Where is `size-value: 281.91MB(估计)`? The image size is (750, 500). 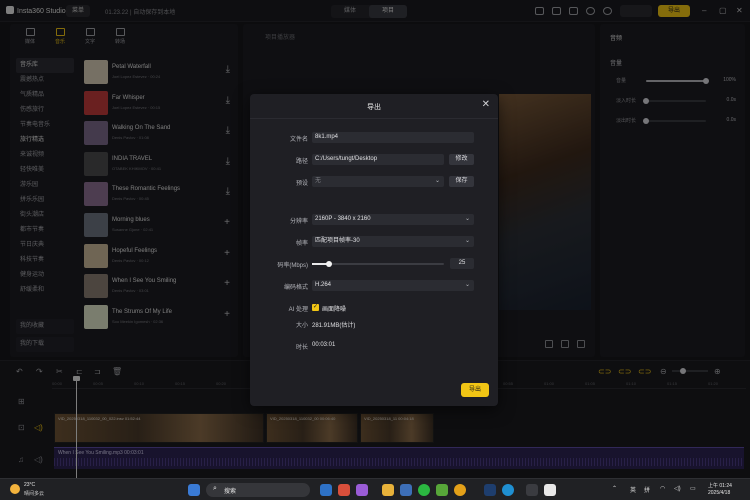 size-value: 281.91MB(估计) is located at coordinates (334, 326).